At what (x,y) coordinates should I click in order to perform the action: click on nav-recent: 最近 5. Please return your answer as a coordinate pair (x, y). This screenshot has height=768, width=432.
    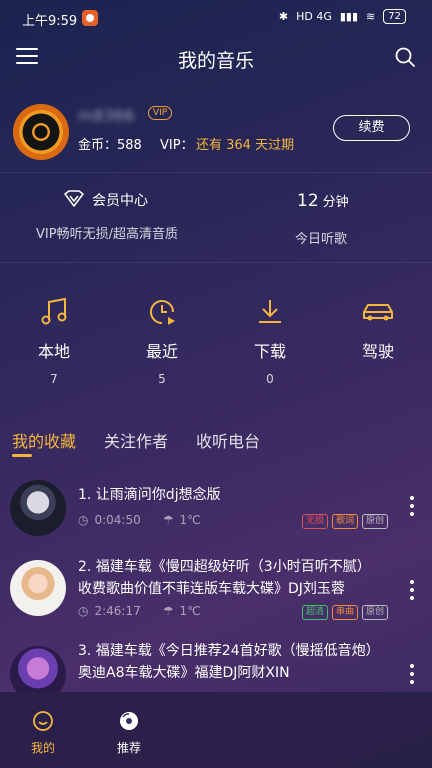
    Looking at the image, I should click on (162, 341).